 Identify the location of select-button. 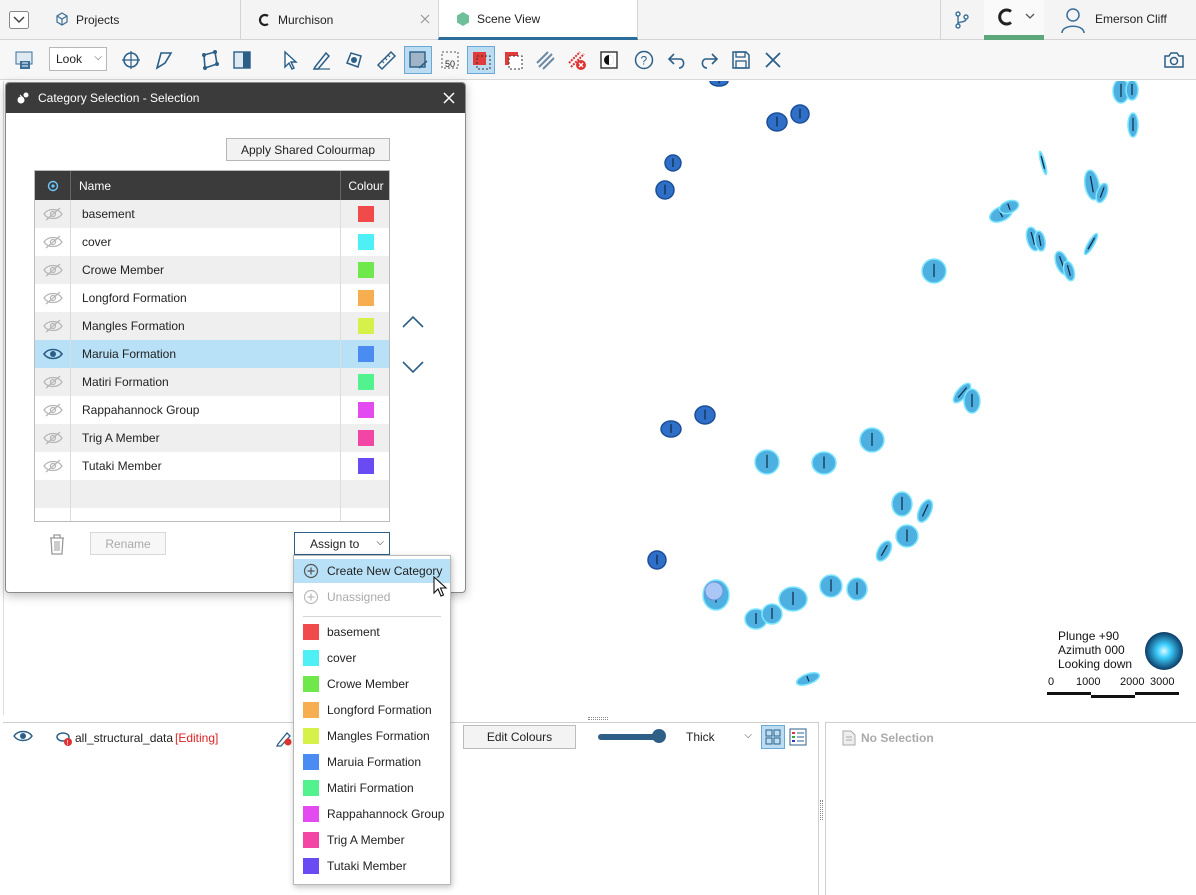
(290, 60).